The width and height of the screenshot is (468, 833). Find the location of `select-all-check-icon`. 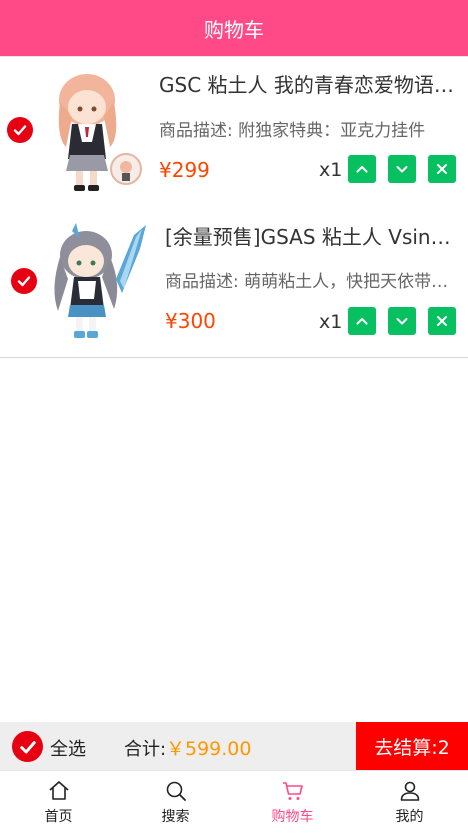

select-all-check-icon is located at coordinates (27, 746).